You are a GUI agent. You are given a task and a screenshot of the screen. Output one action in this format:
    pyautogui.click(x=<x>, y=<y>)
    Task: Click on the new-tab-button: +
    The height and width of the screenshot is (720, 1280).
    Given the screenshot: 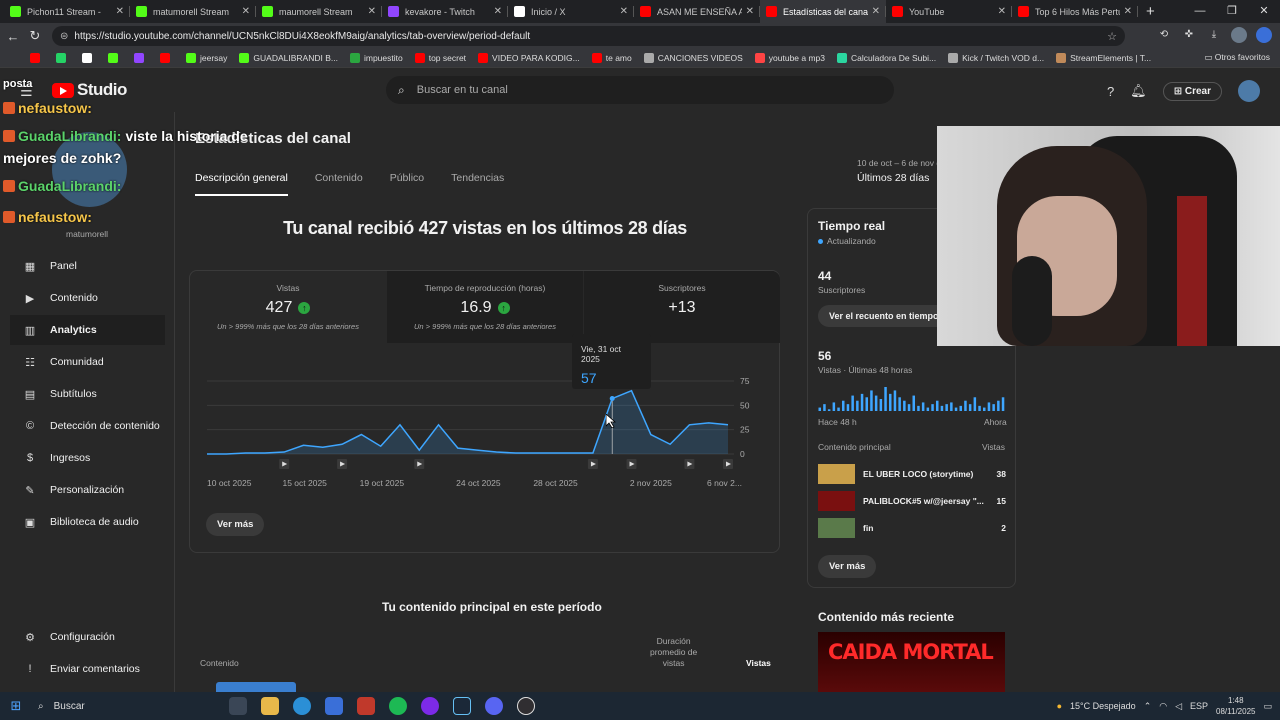 What is the action you would take?
    pyautogui.click(x=1150, y=11)
    